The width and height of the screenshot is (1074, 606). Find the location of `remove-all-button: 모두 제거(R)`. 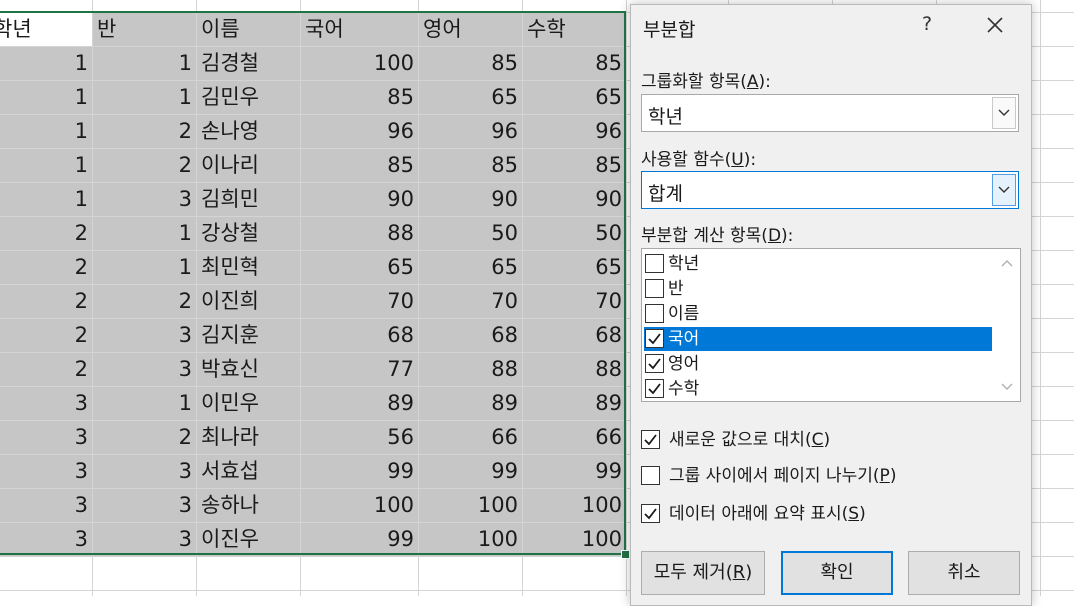

remove-all-button: 모두 제거(R) is located at coordinates (703, 573).